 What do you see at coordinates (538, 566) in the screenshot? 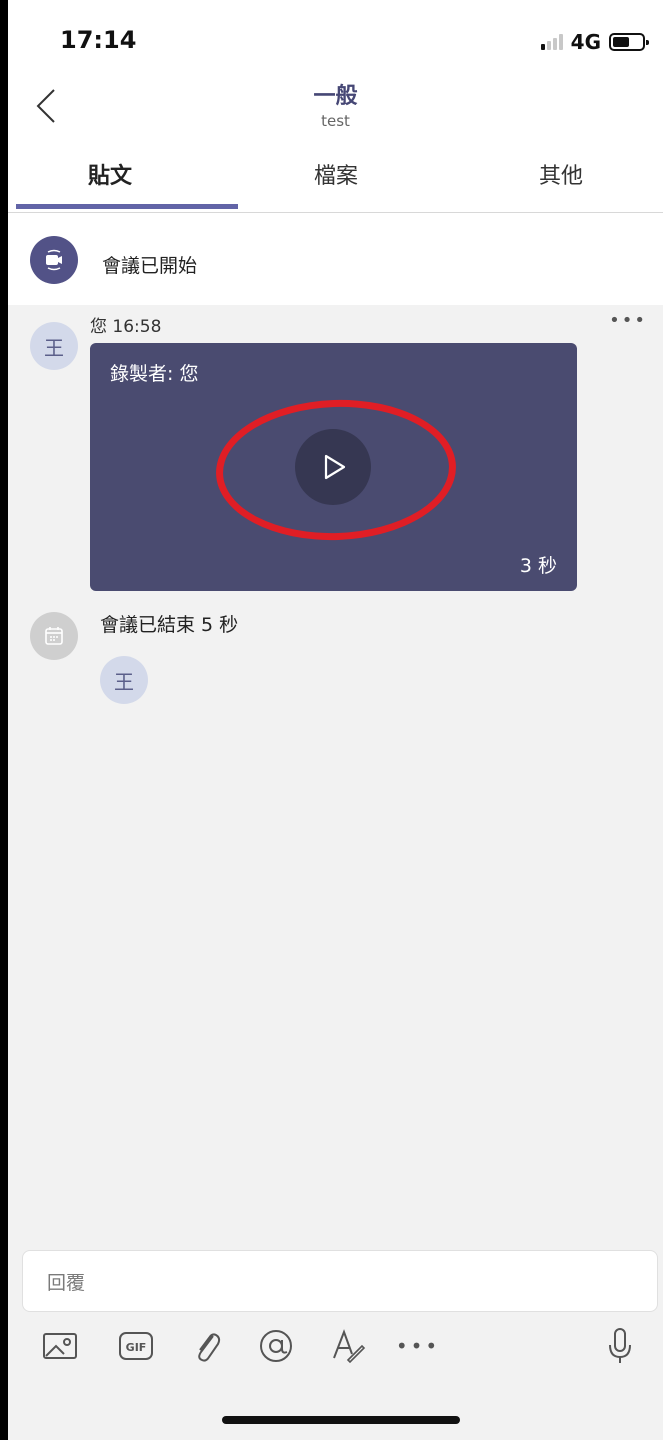
I see `recording-duration: 3 秒` at bounding box center [538, 566].